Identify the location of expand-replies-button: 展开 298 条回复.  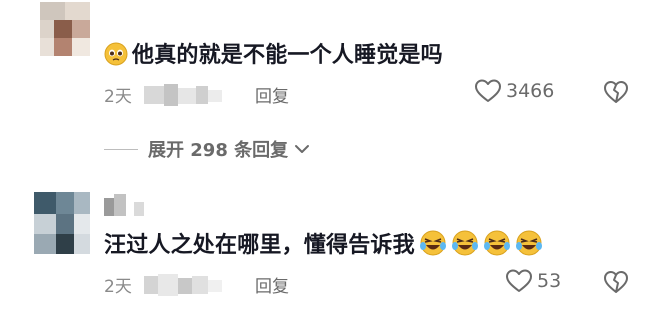
(207, 149).